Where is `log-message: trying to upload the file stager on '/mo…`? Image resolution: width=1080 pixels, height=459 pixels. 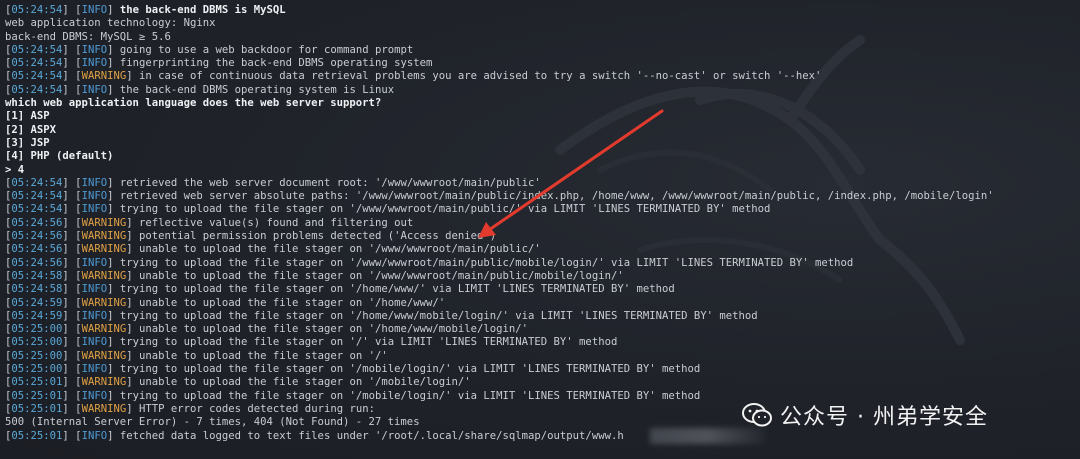
log-message: trying to upload the file stager on '/mo… is located at coordinates (410, 395).